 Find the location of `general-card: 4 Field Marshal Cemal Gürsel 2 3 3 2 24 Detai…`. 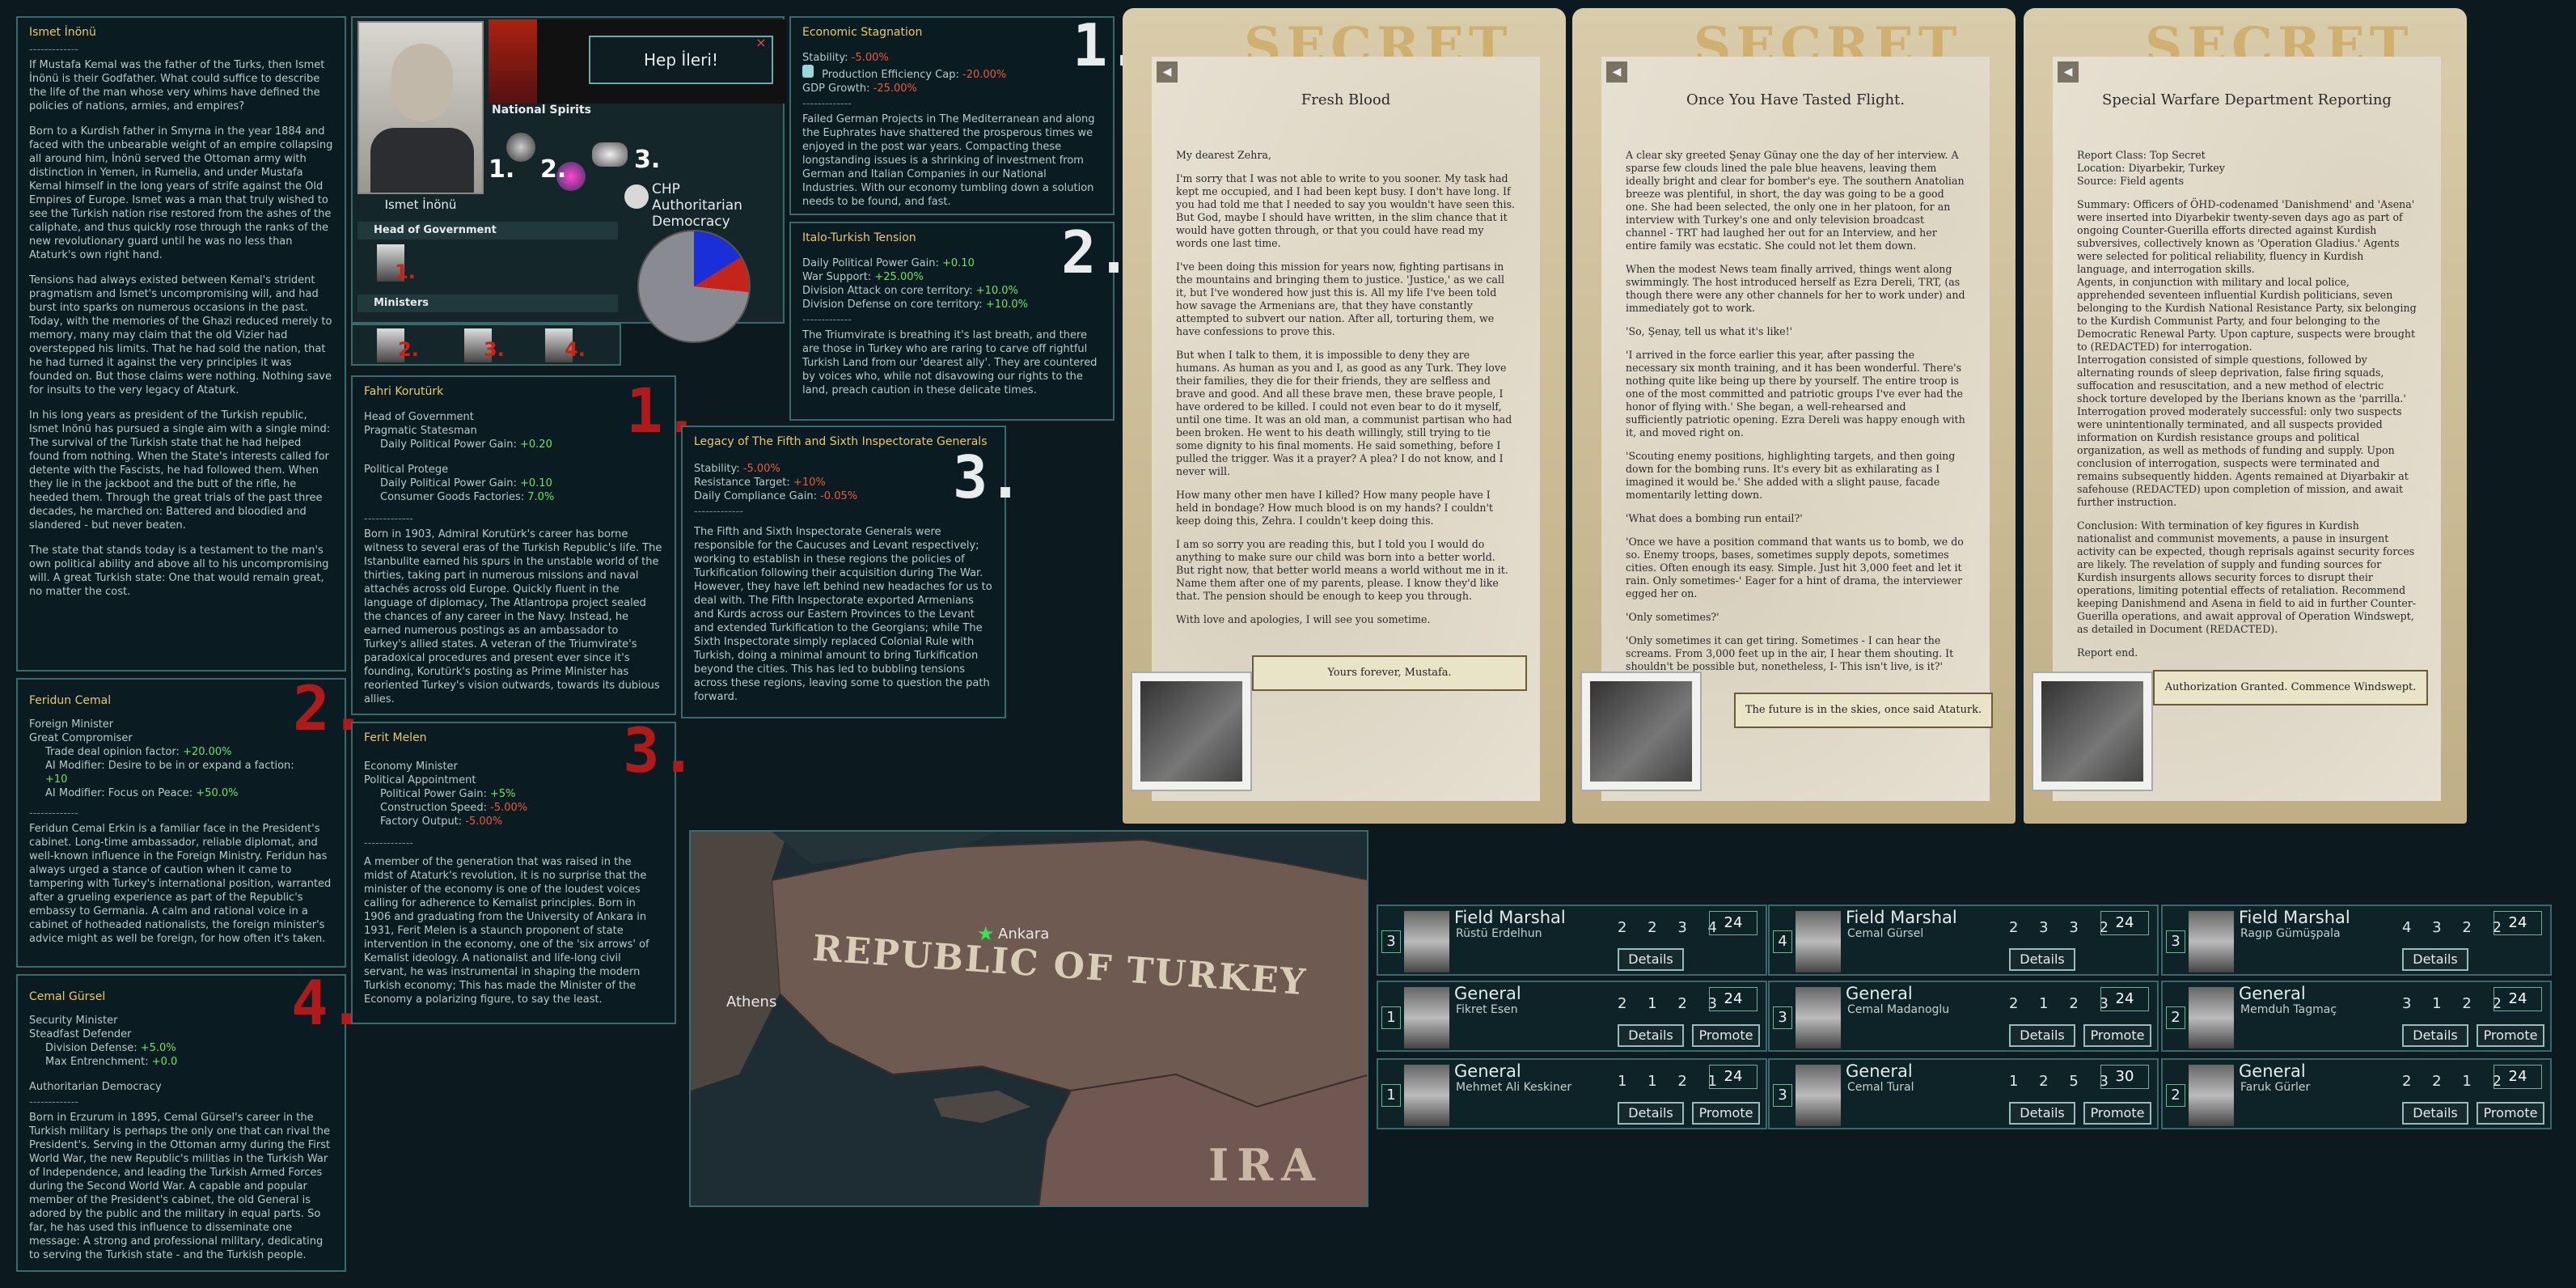

general-card: 4 Field Marshal Cemal Gürsel 2 3 3 2 24 Detai… is located at coordinates (1964, 940).